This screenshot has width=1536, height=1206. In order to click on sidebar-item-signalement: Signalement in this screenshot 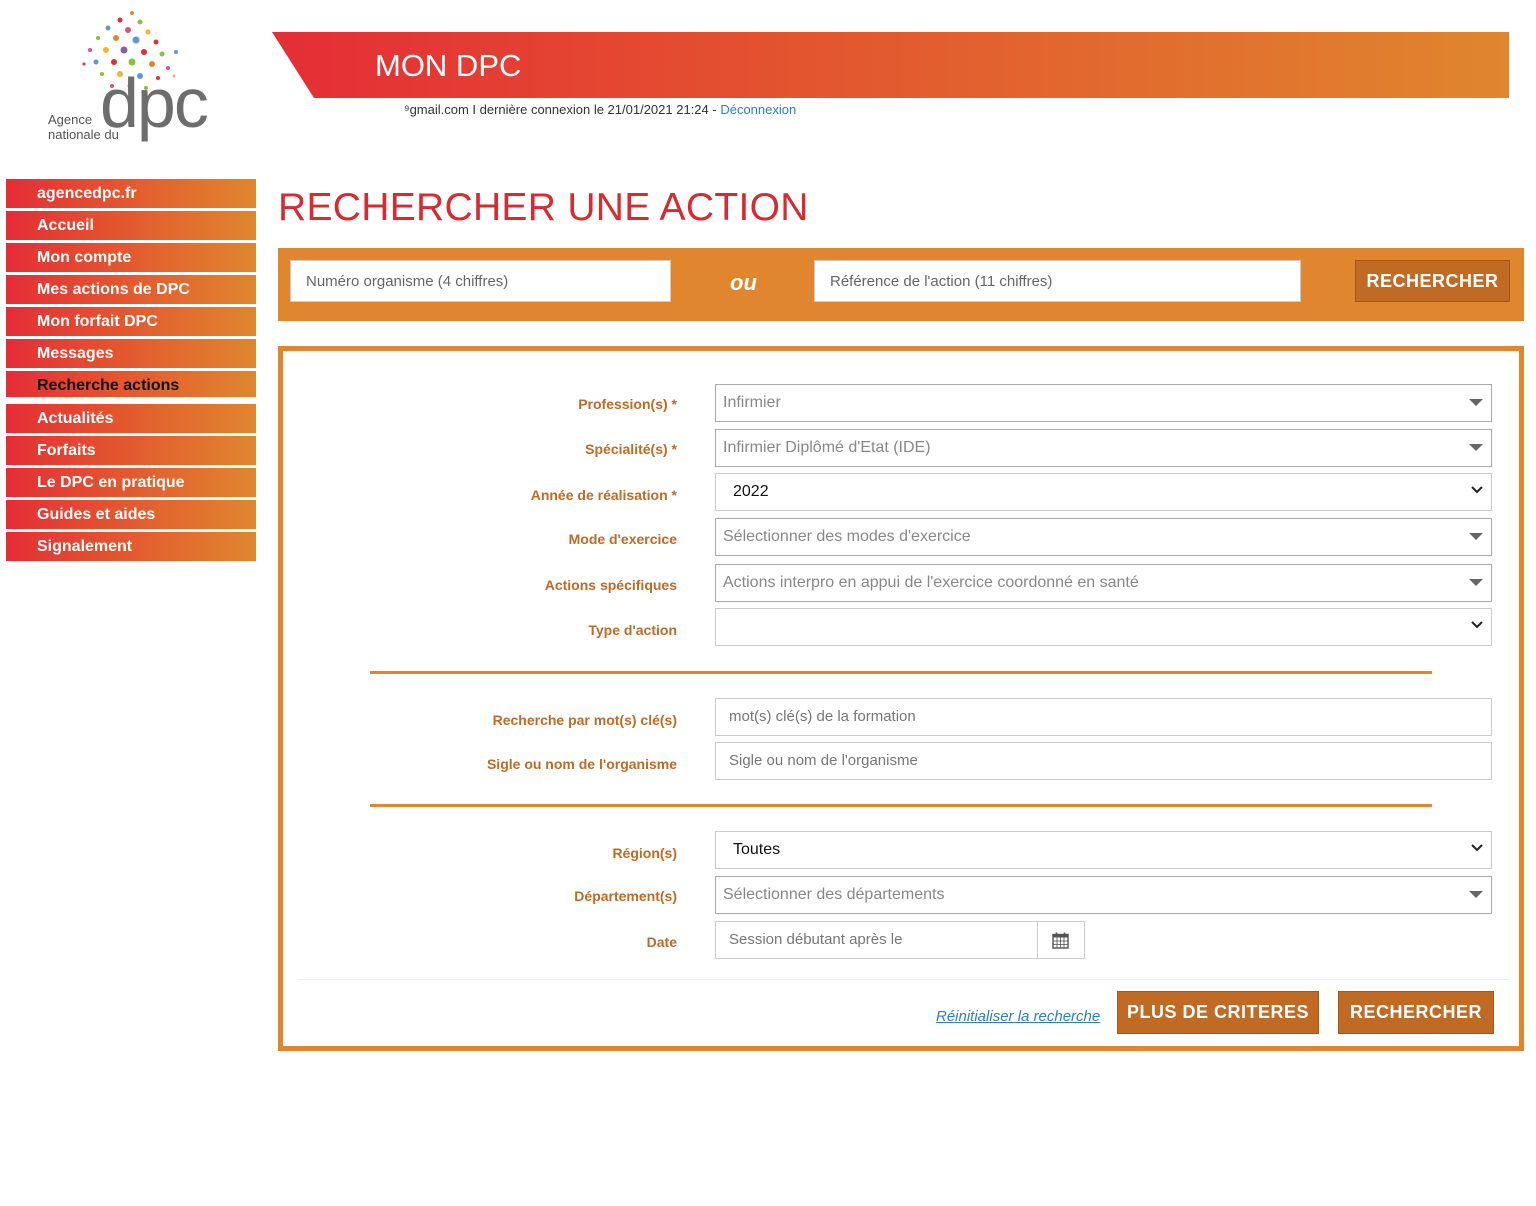, I will do `click(131, 546)`.